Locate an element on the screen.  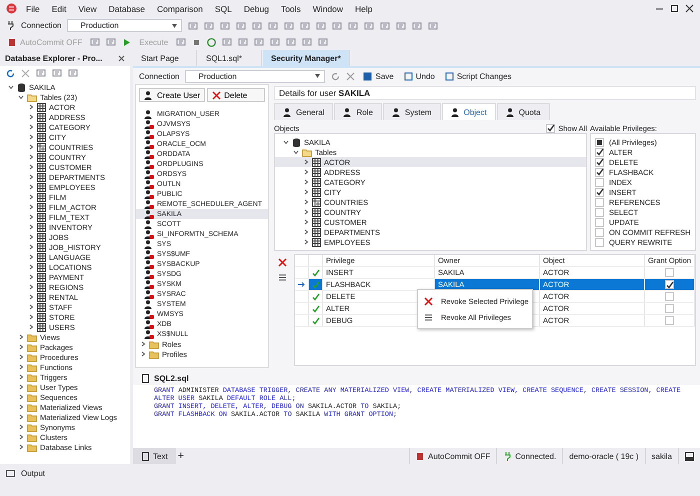
app-logo-icon is located at coordinates (11, 8).